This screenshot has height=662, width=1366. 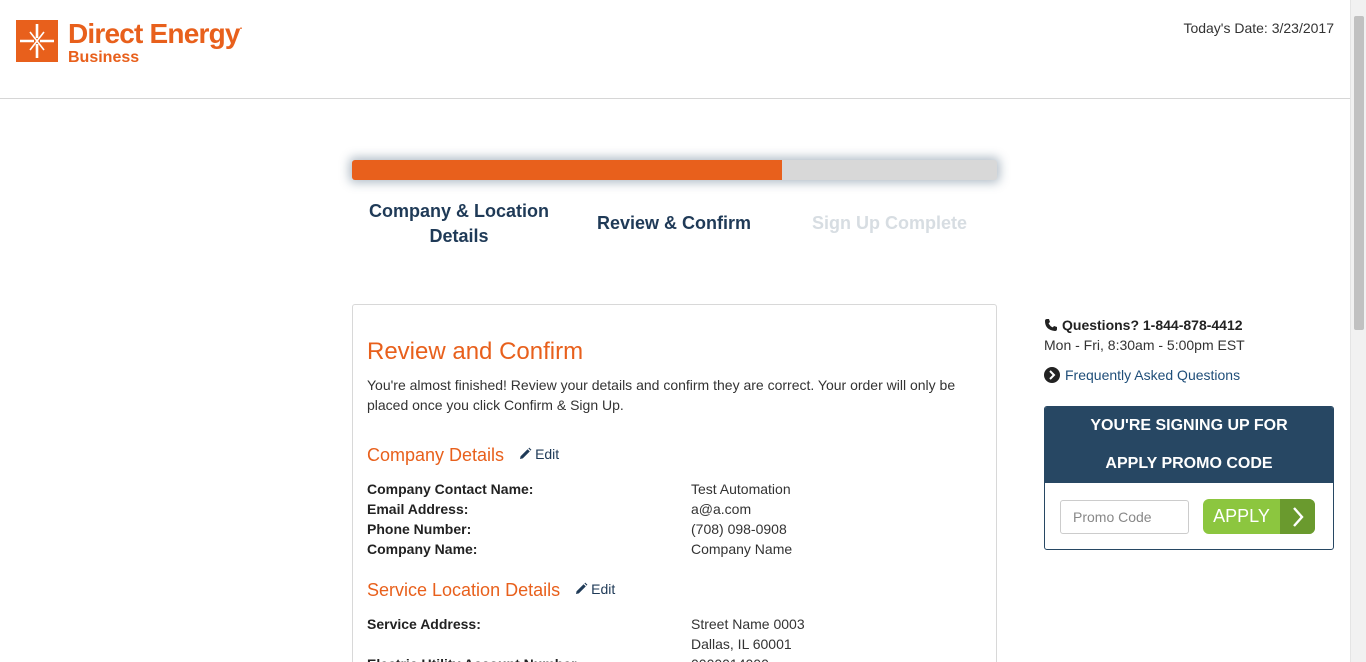 I want to click on edit-company-details-link: Edit, so click(x=538, y=454).